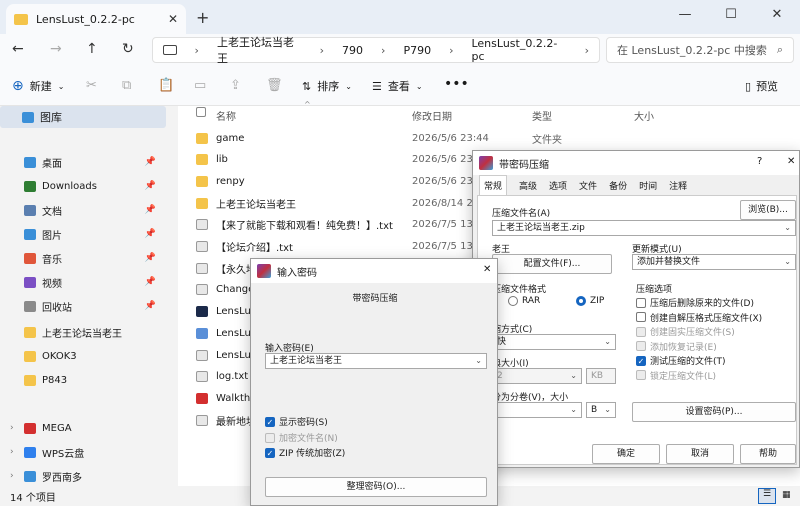 The image size is (800, 506). I want to click on sidebar-item-pinned: 桌面 📌, so click(92, 162).